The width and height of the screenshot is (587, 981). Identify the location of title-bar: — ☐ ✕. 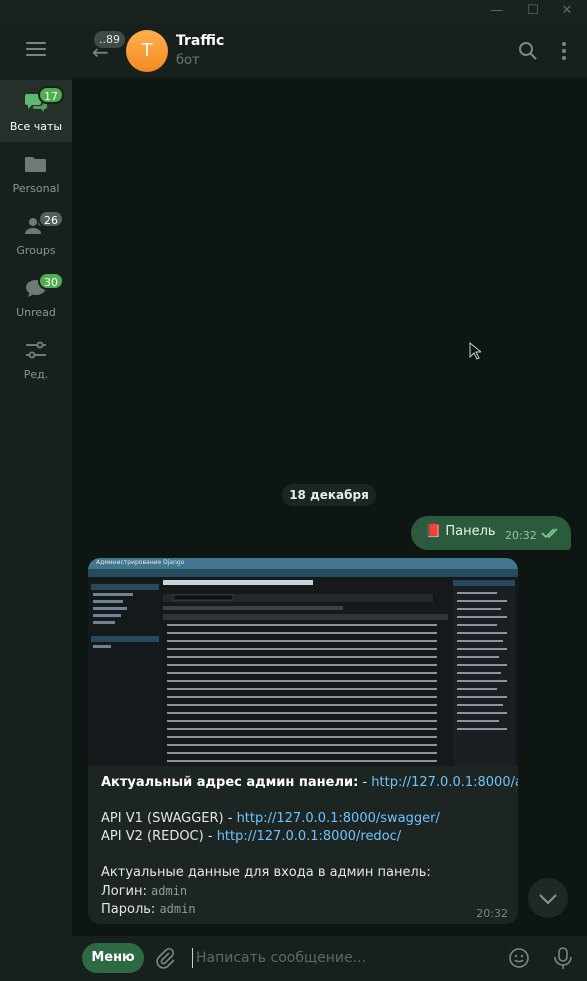
(293, 12).